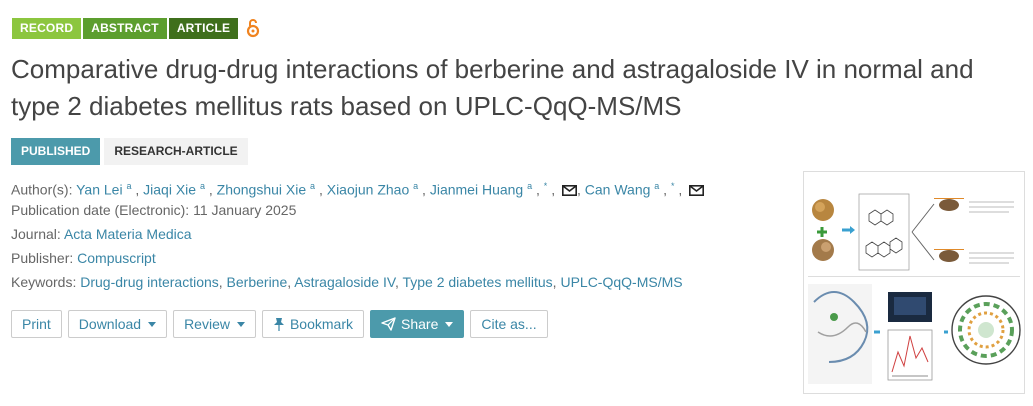 This screenshot has width=1033, height=406. What do you see at coordinates (388, 324) in the screenshot?
I see `paper-plane-icon` at bounding box center [388, 324].